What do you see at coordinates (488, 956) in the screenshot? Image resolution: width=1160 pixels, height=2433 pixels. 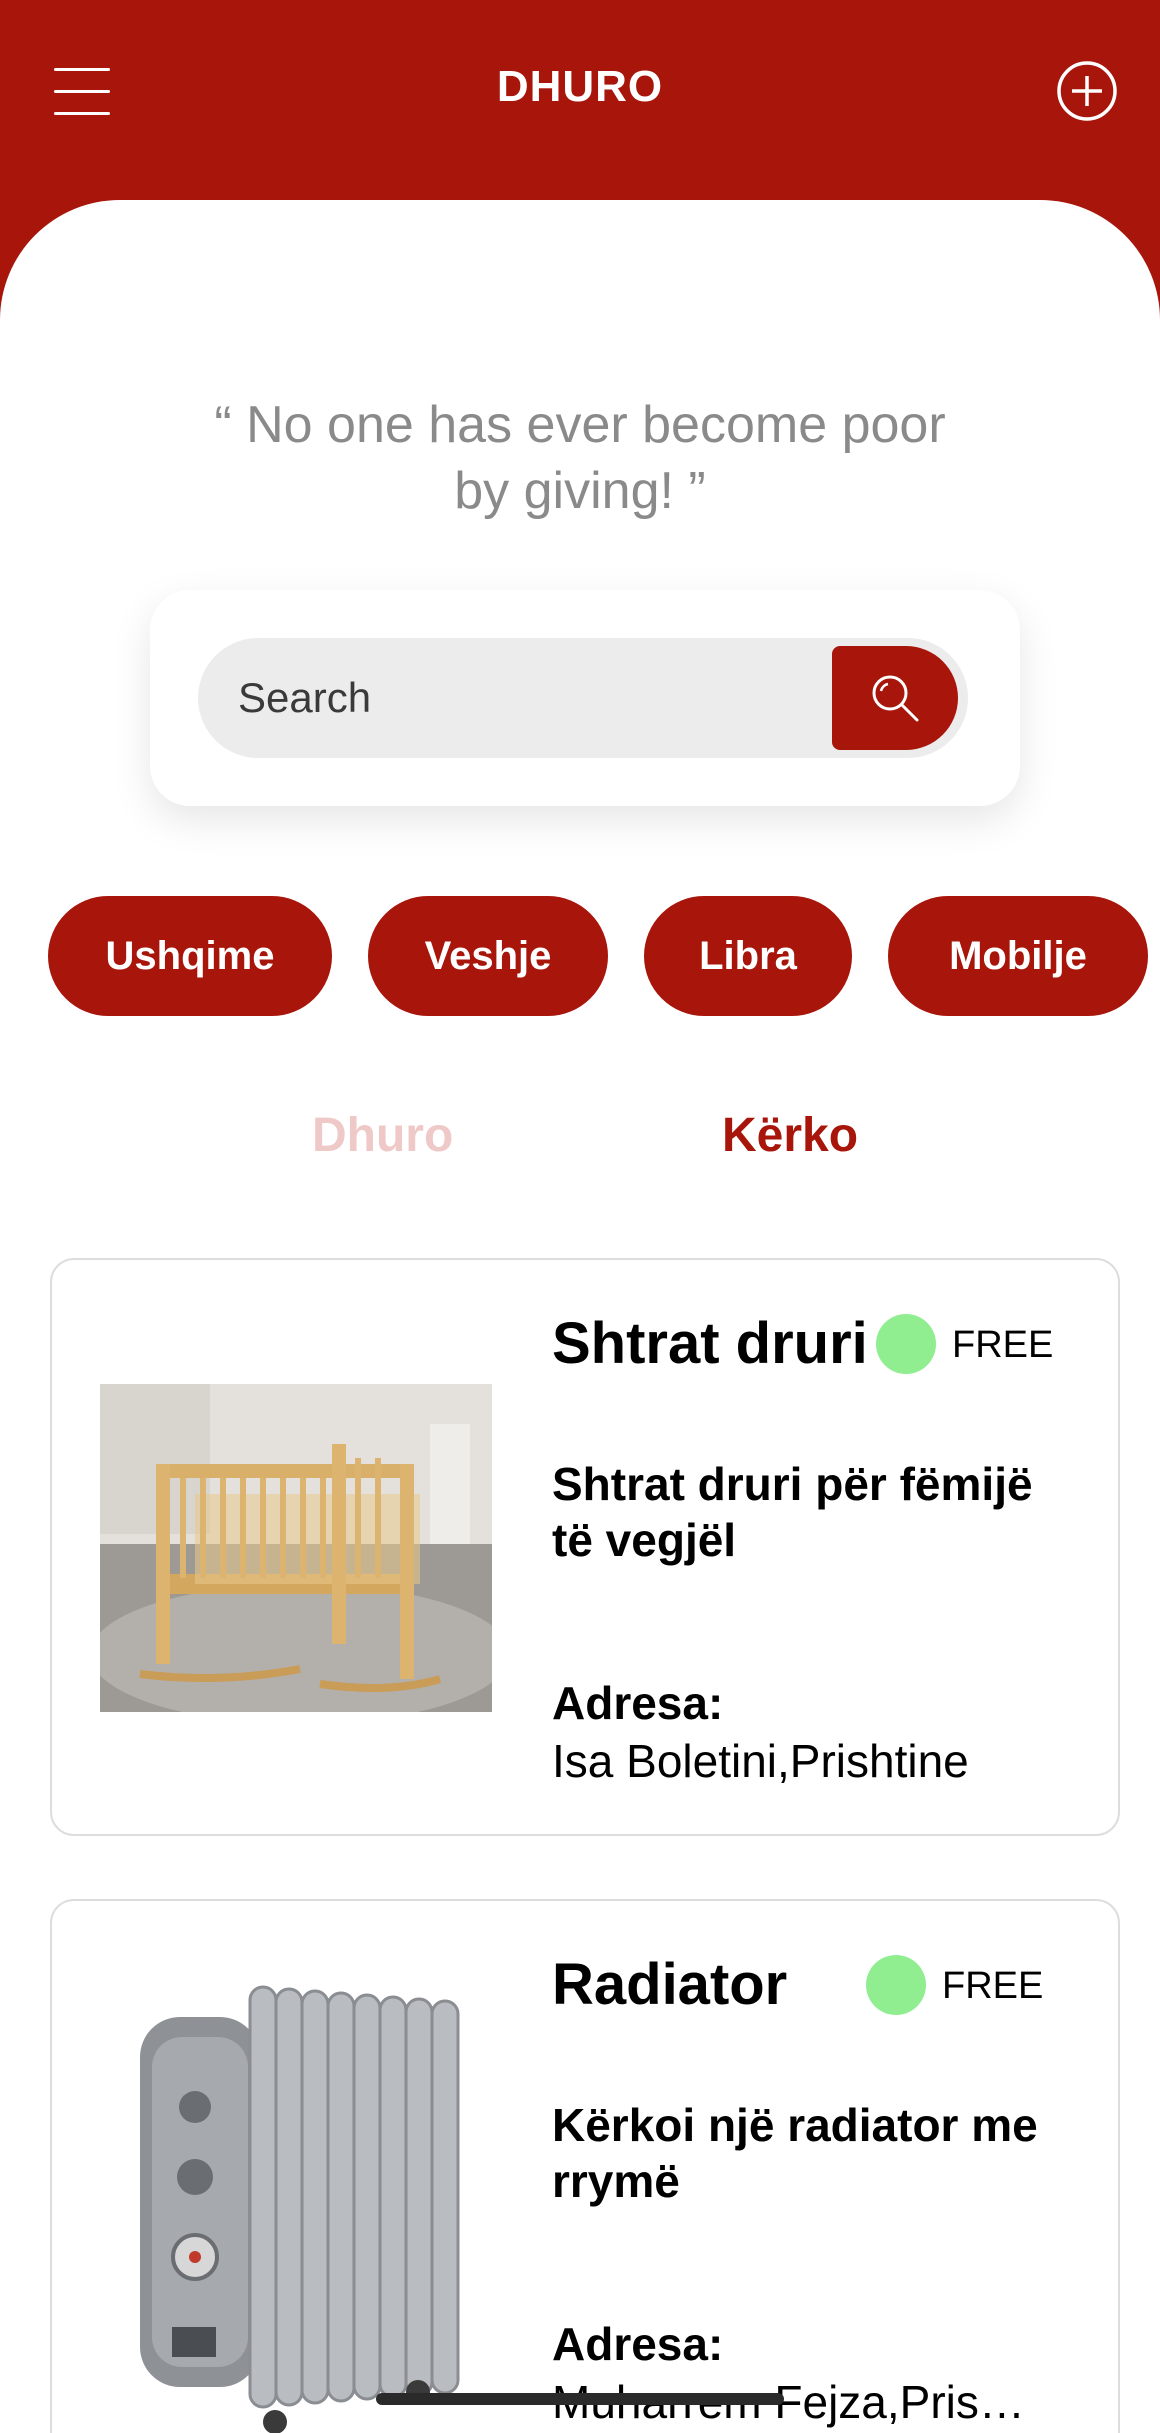 I see `category-chip-veshje: Veshje` at bounding box center [488, 956].